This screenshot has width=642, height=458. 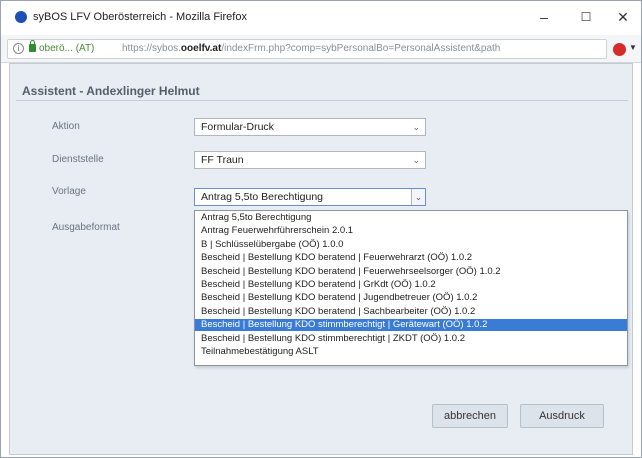 I want to click on site-identity: oberö... (AT), so click(x=66, y=48).